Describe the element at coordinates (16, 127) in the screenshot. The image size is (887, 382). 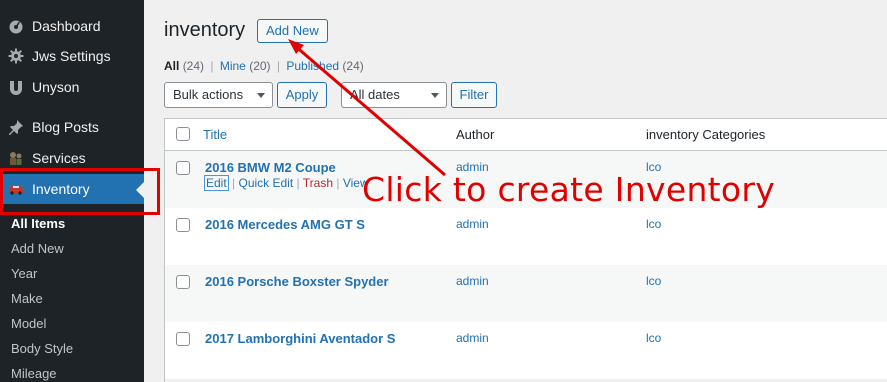
I see `pin-icon` at that location.